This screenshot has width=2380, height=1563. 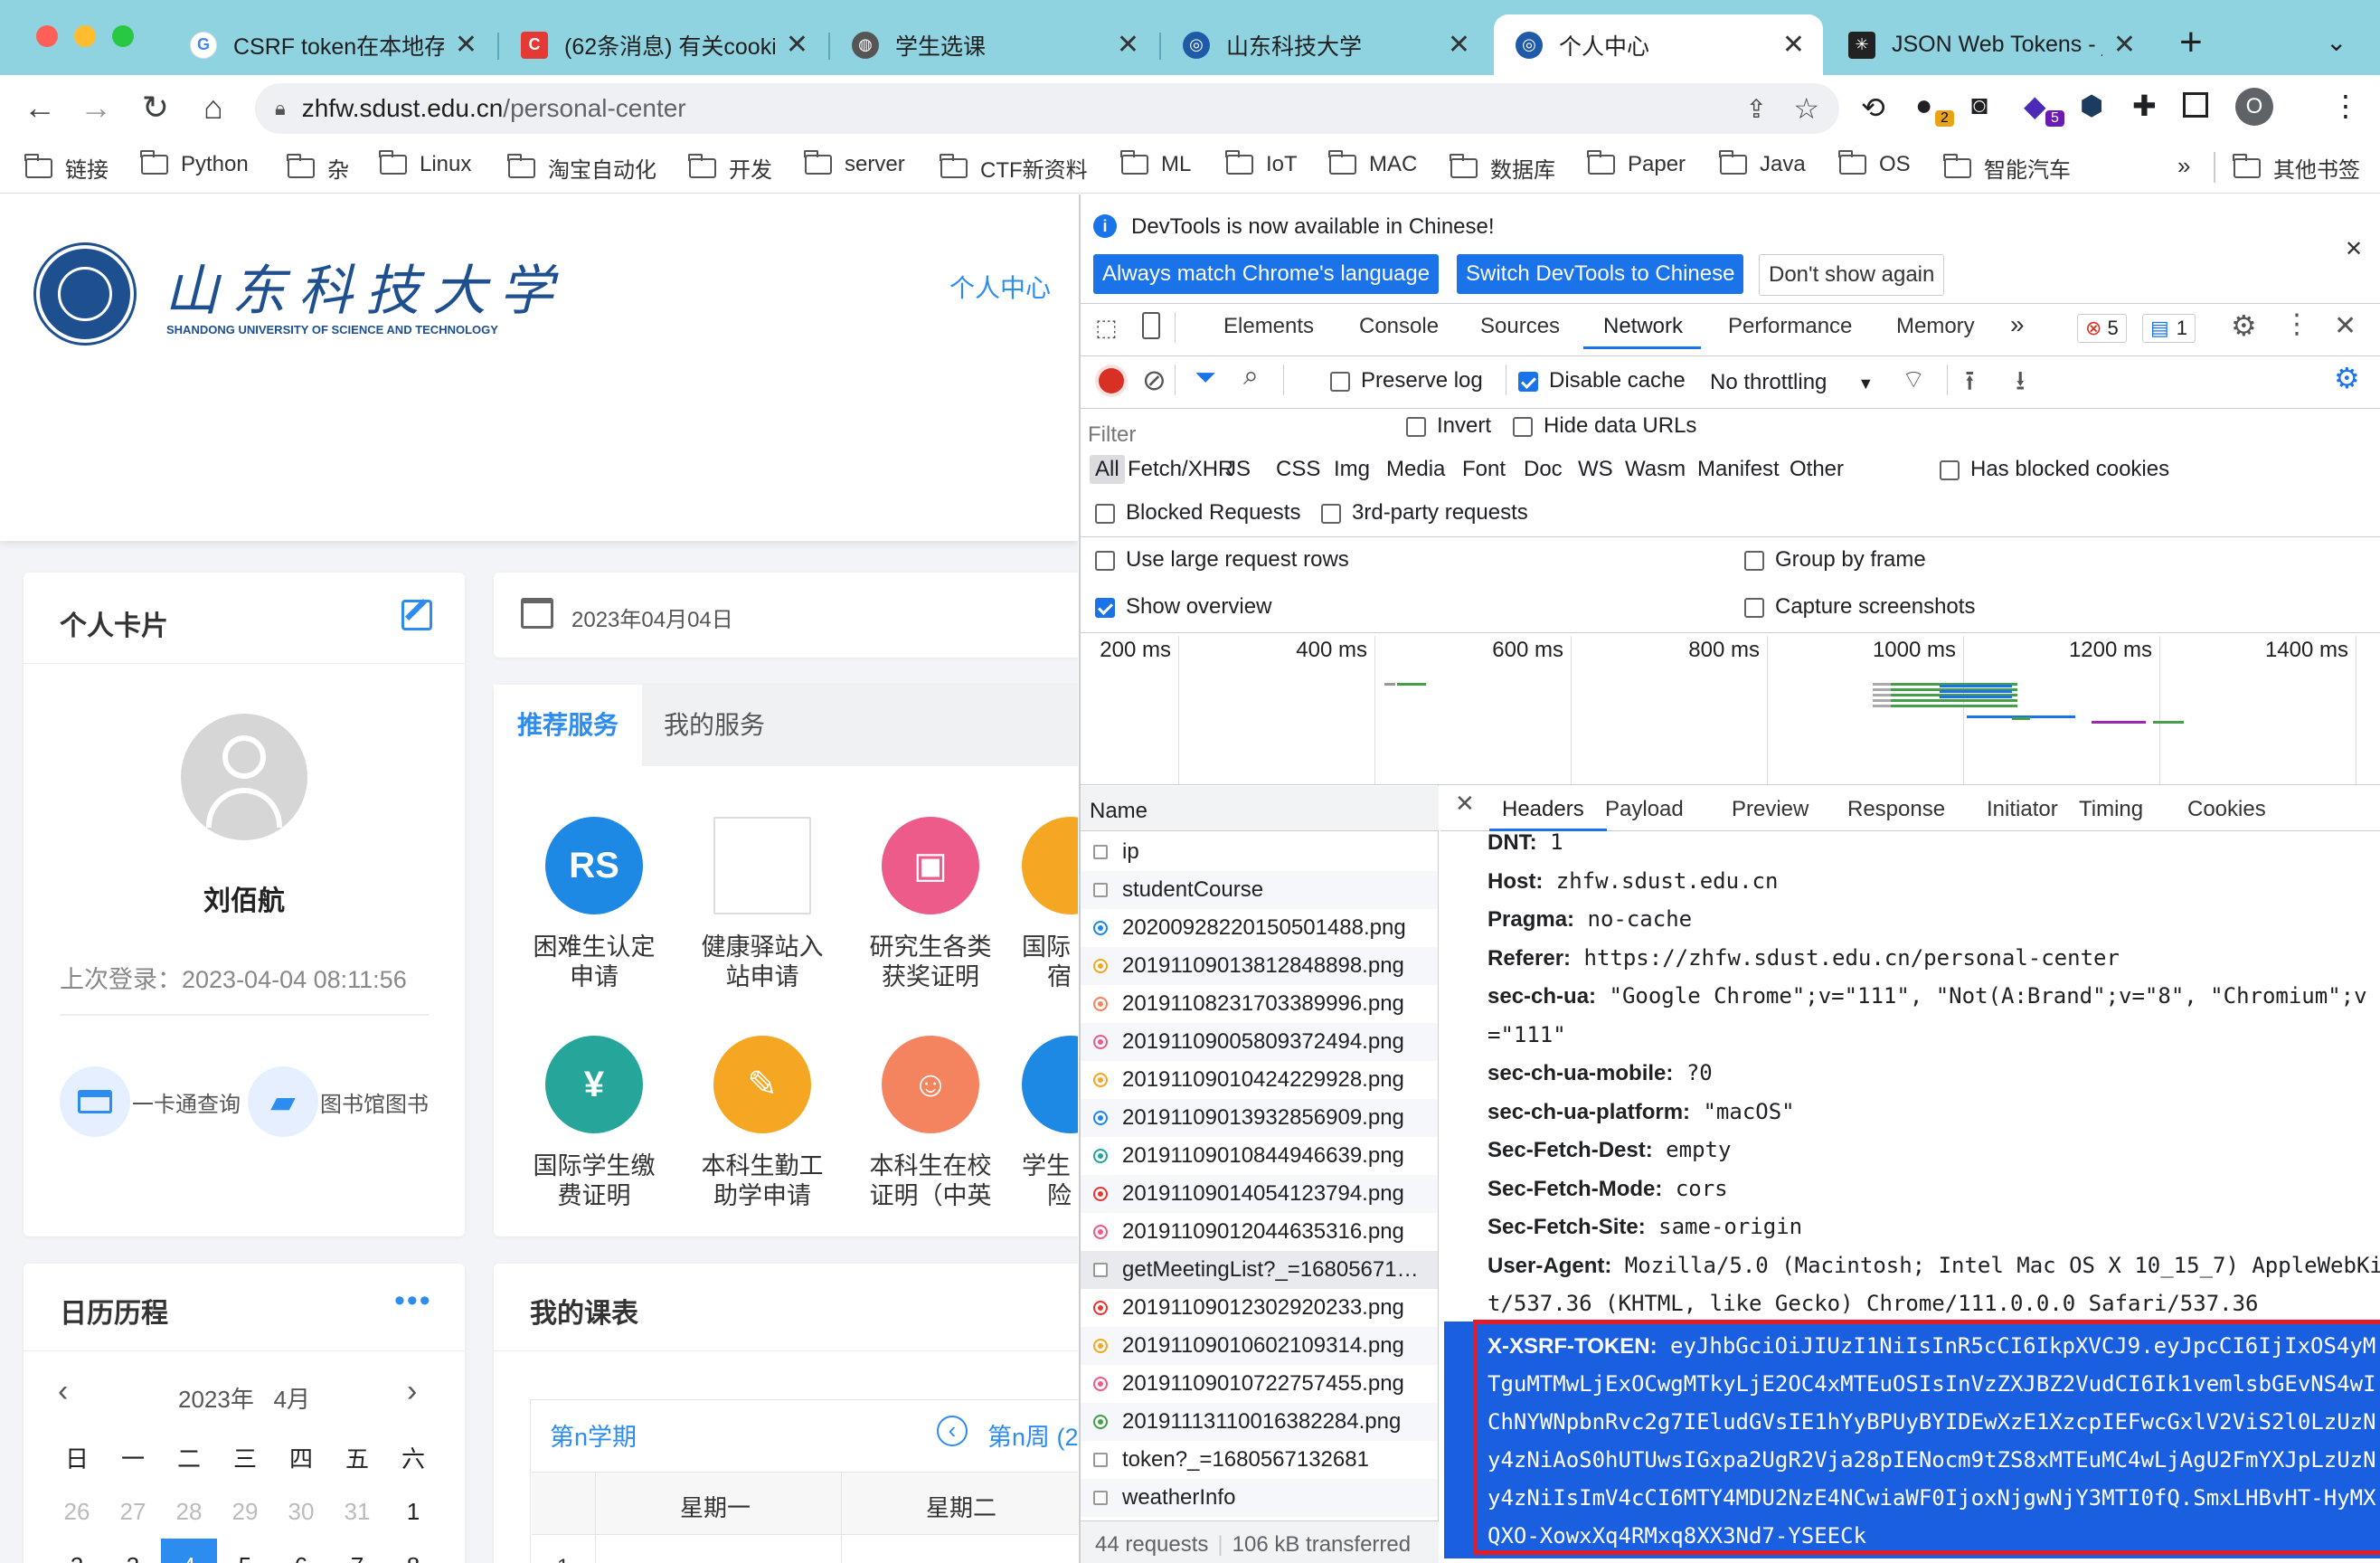 I want to click on request-row: 20191109013932856909.png, so click(x=1260, y=1118).